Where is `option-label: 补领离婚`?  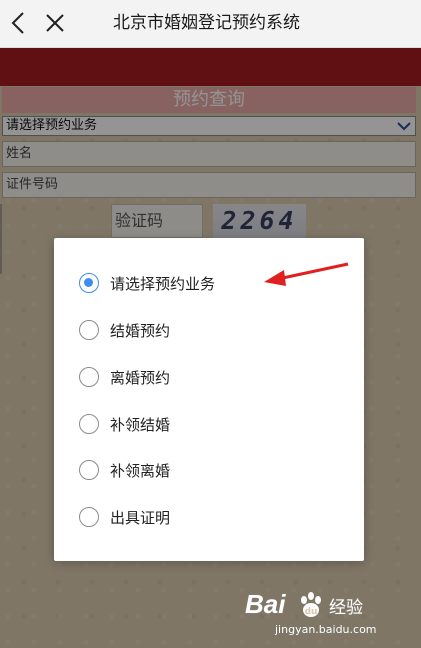
option-label: 补领离婚 is located at coordinates (140, 470).